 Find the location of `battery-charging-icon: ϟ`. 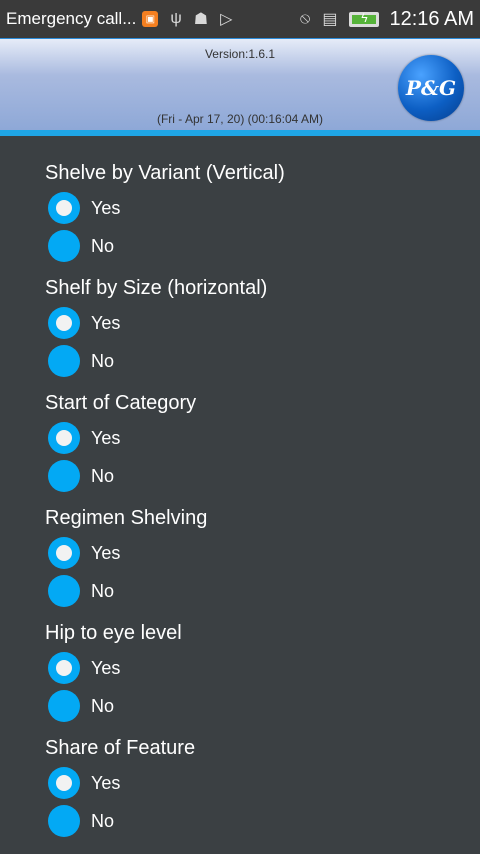

battery-charging-icon: ϟ is located at coordinates (364, 19).